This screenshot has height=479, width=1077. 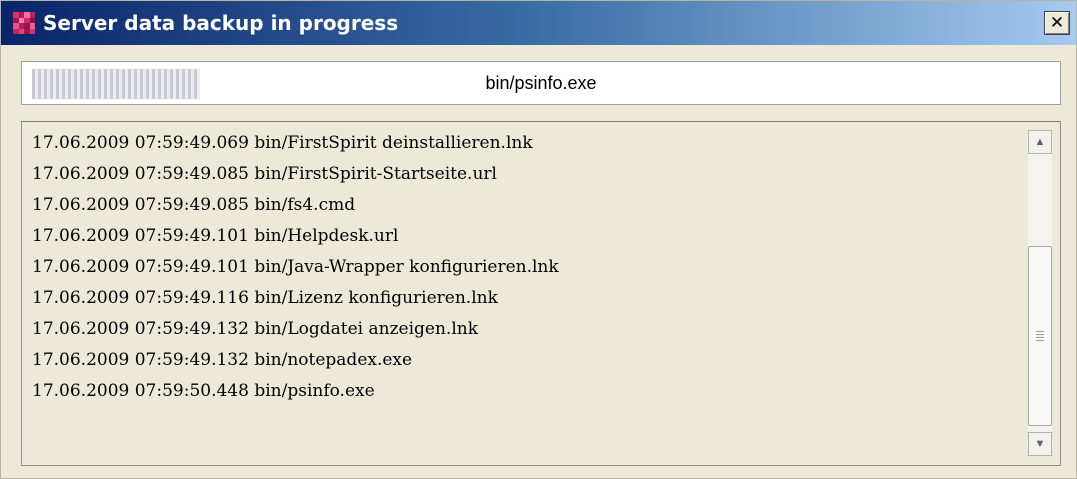 I want to click on log-line: 17.06.2009 07:59:50.448 bin/psinfo.exe, so click(x=203, y=391).